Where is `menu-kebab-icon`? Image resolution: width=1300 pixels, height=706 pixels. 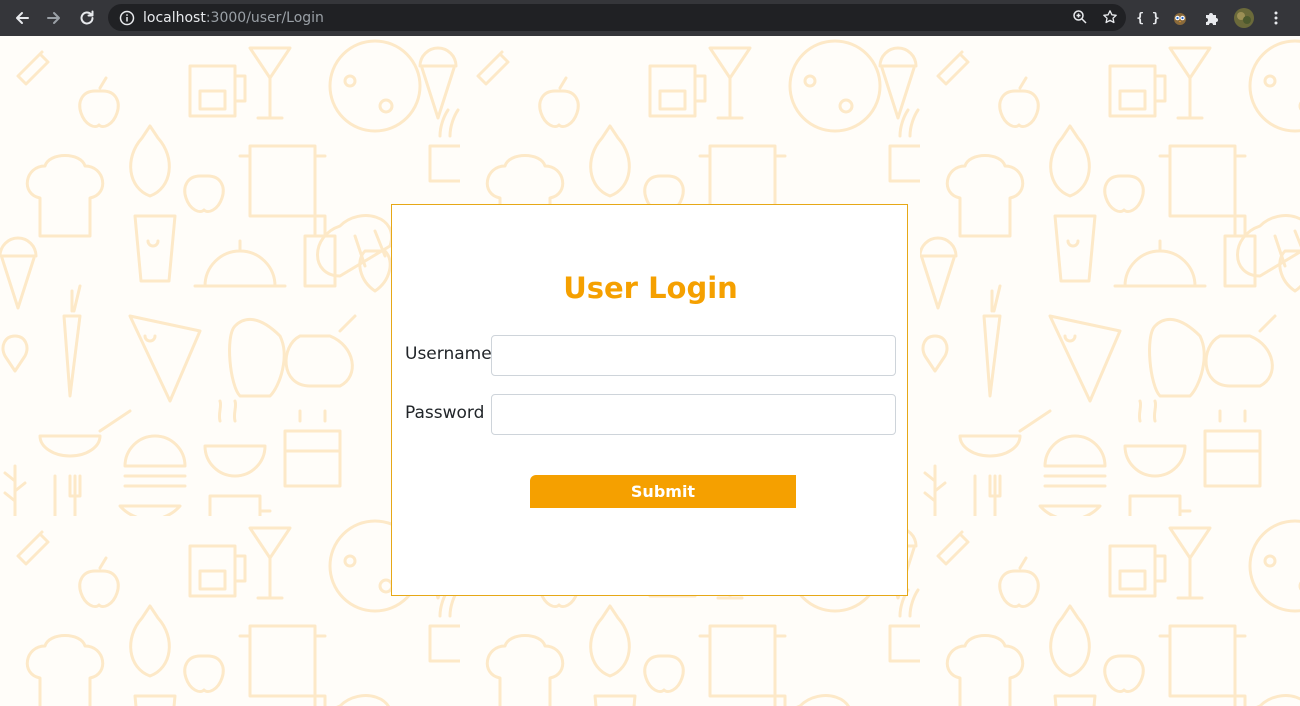 menu-kebab-icon is located at coordinates (1276, 18).